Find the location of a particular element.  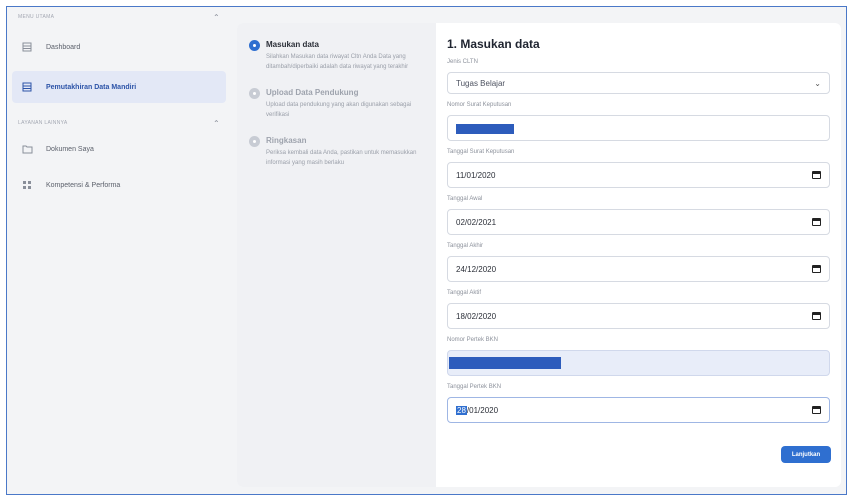

folder-icon is located at coordinates (27, 149).